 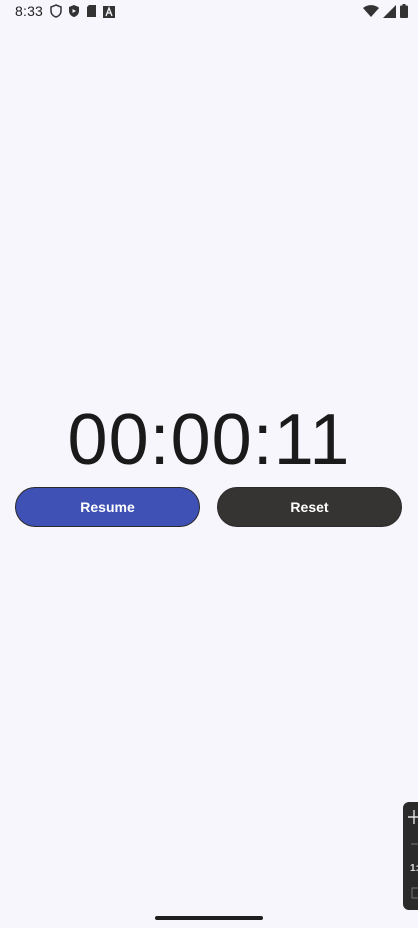 I want to click on sd-card-icon, so click(x=91, y=13).